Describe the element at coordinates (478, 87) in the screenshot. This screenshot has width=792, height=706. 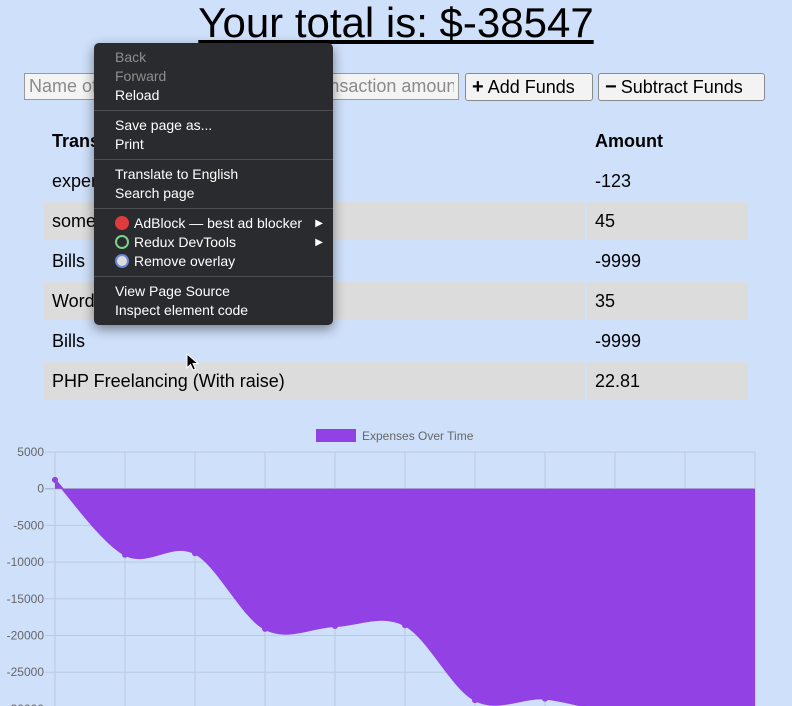
I see `plus-icon: +` at that location.